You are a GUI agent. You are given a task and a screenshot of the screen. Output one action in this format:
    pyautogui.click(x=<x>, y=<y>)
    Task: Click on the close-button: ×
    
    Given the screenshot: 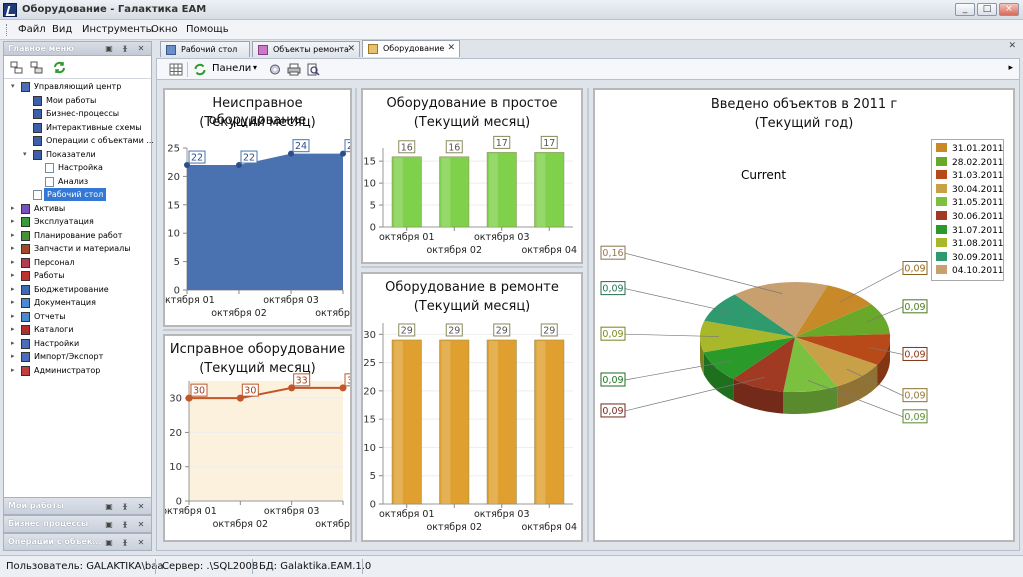 What is the action you would take?
    pyautogui.click(x=1009, y=9)
    